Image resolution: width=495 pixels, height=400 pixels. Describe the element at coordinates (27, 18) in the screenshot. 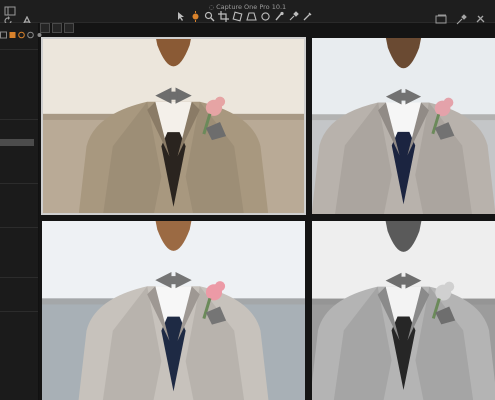

I see `text-icon` at that location.